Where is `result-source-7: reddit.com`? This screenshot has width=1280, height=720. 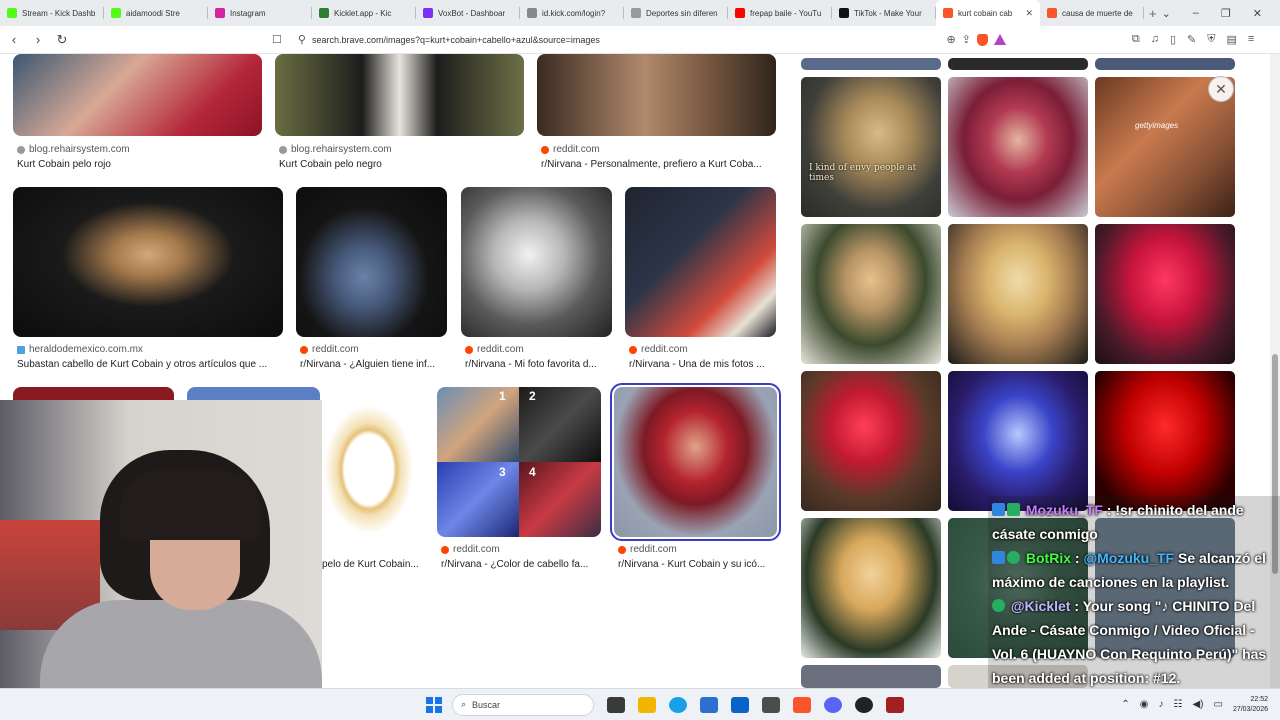 result-source-7: reddit.com is located at coordinates (658, 349).